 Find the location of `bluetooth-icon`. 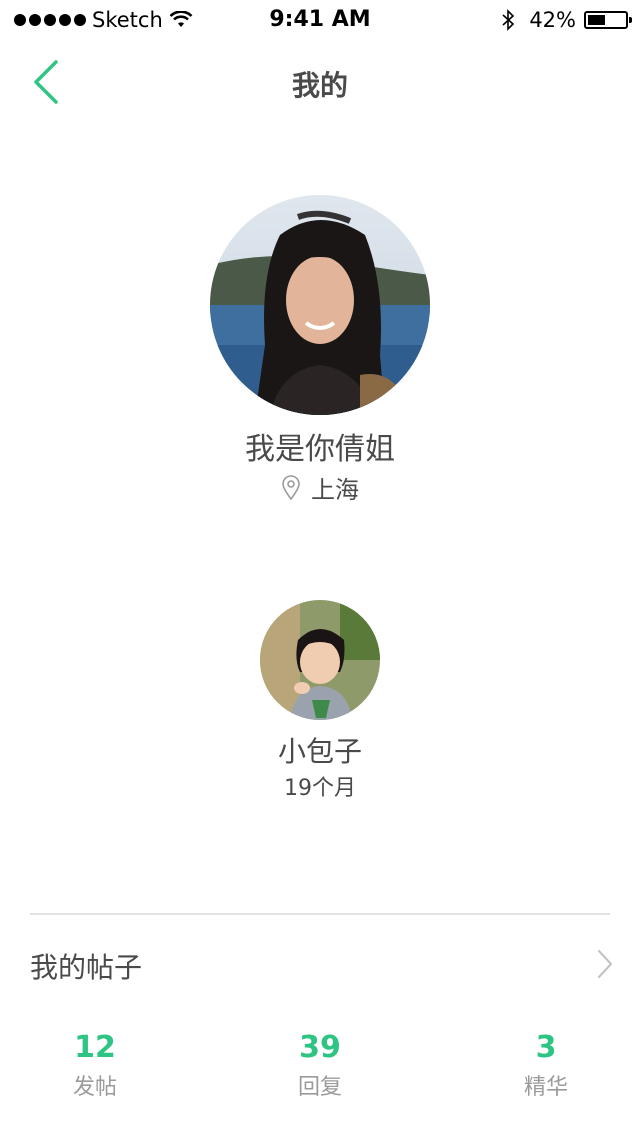

bluetooth-icon is located at coordinates (508, 20).